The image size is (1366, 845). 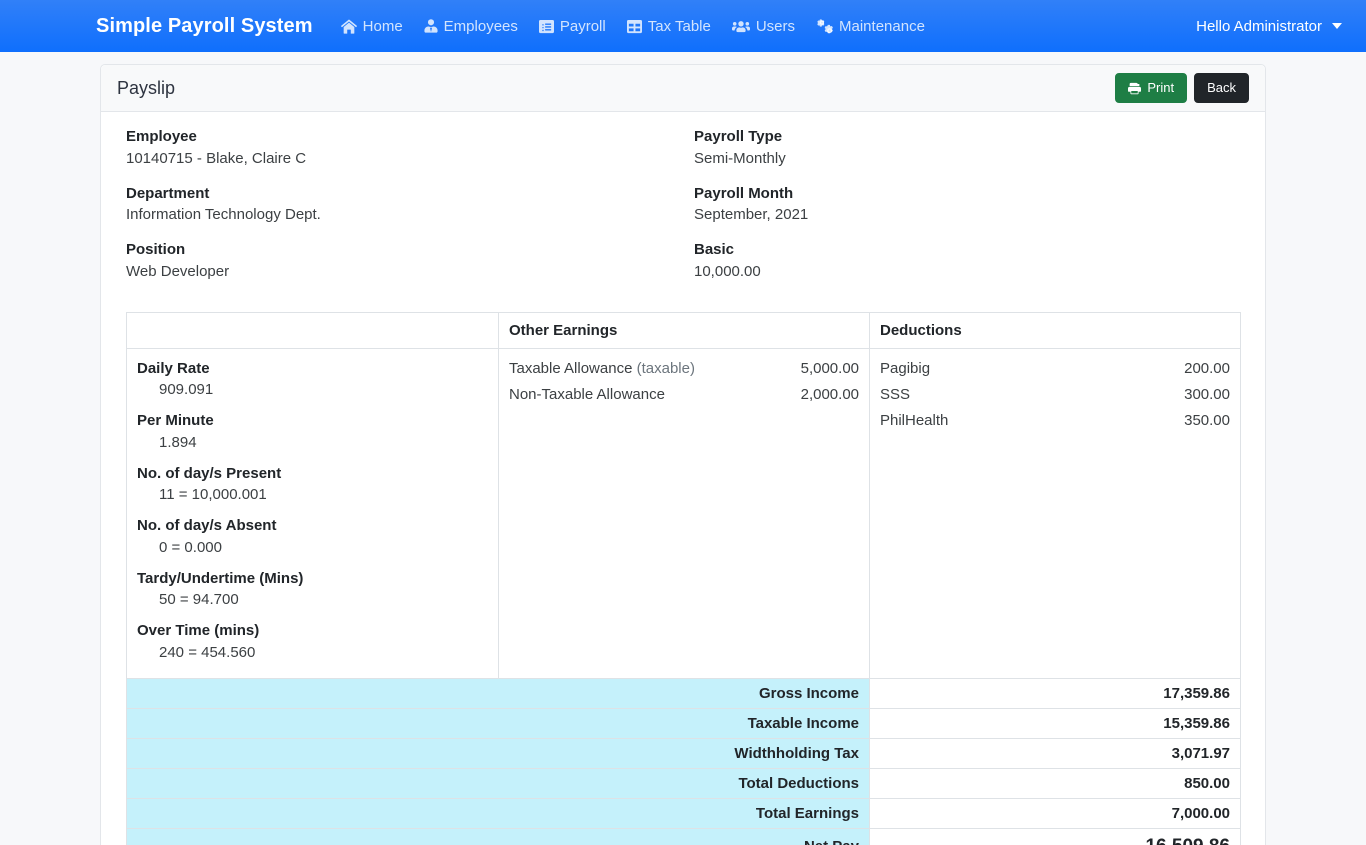 What do you see at coordinates (684, 395) in the screenshot?
I see `earning-item: Non-Taxable Allowance 2,000.00` at bounding box center [684, 395].